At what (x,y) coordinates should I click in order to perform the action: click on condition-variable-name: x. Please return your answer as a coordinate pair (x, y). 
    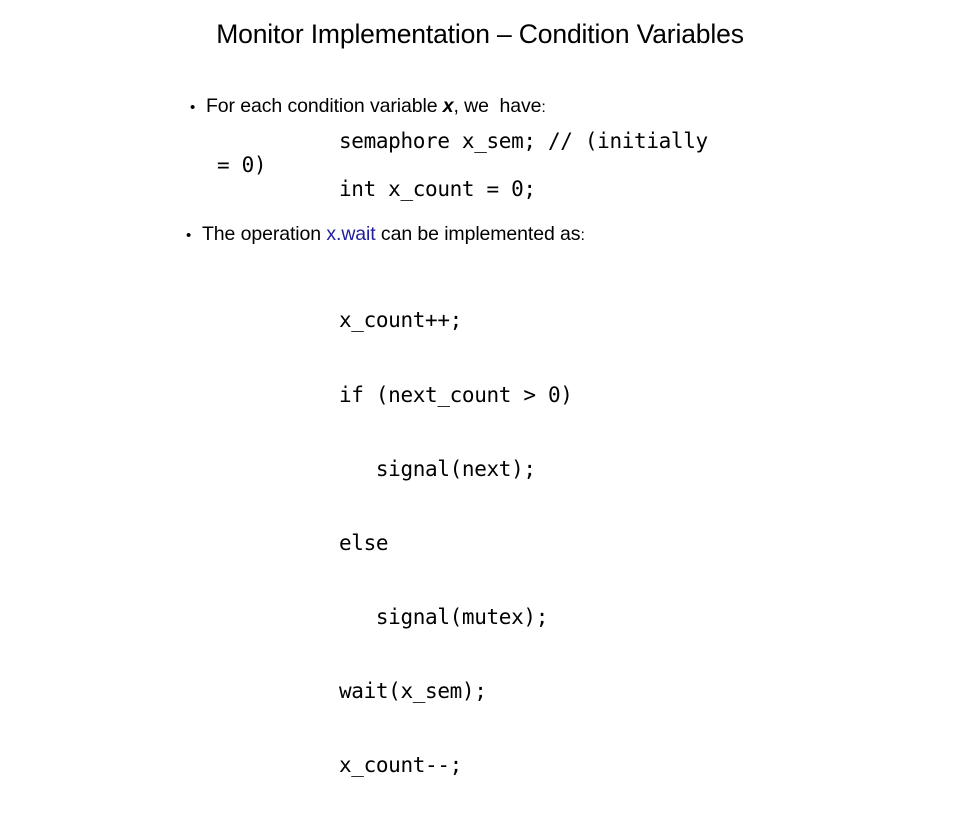
    Looking at the image, I should click on (448, 106).